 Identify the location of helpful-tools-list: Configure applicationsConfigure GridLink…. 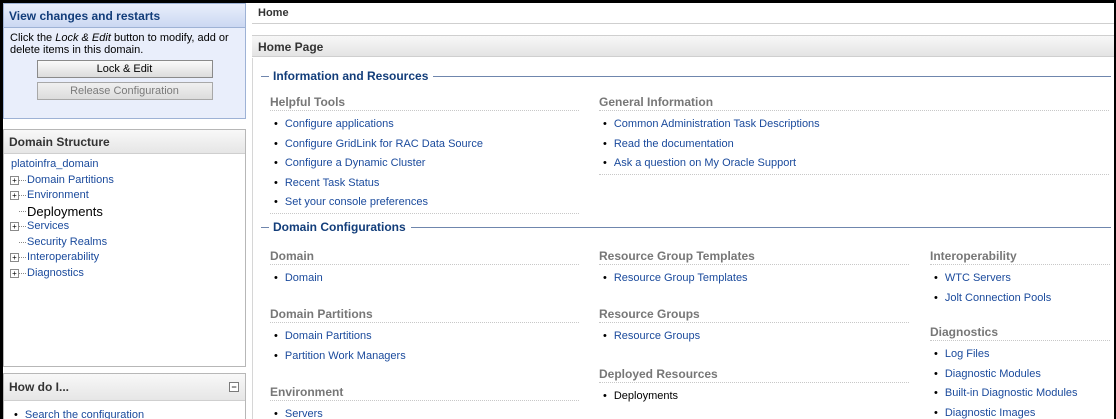
(424, 164).